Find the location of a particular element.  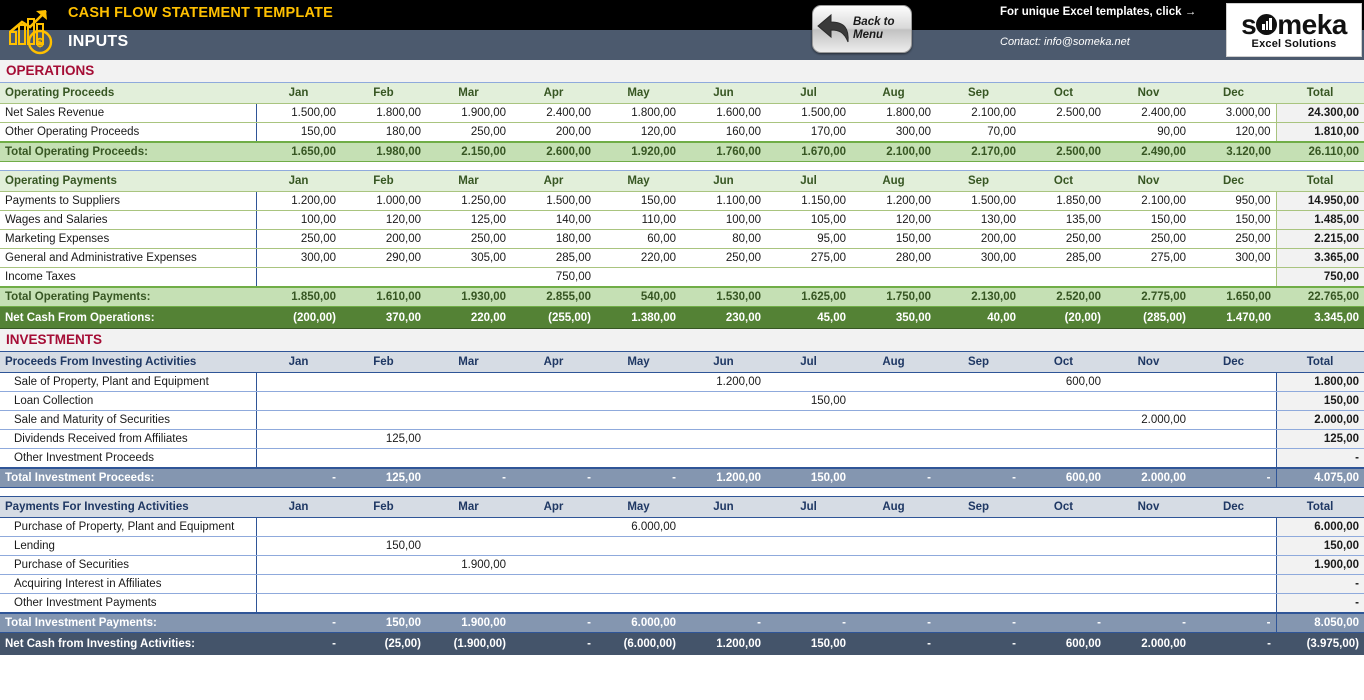

table-row: Other Investment Proceeds - is located at coordinates (682, 458).